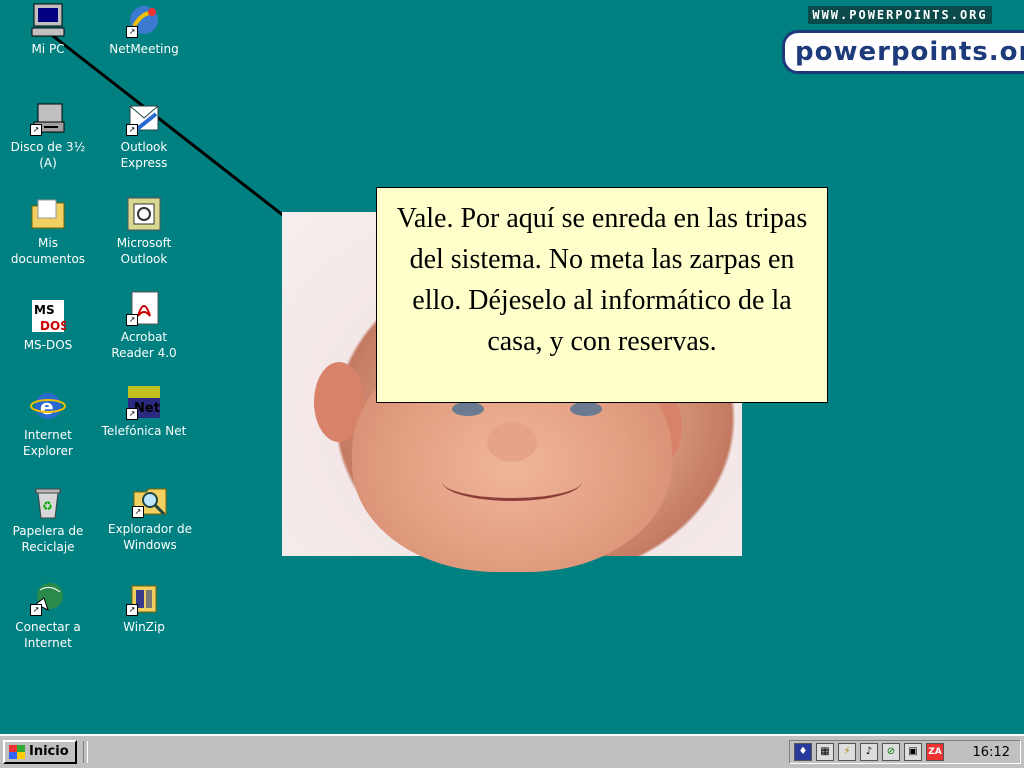 This screenshot has height=768, width=1024. Describe the element at coordinates (144, 155) in the screenshot. I see `desktop-icon-label: Outlook Express` at that location.